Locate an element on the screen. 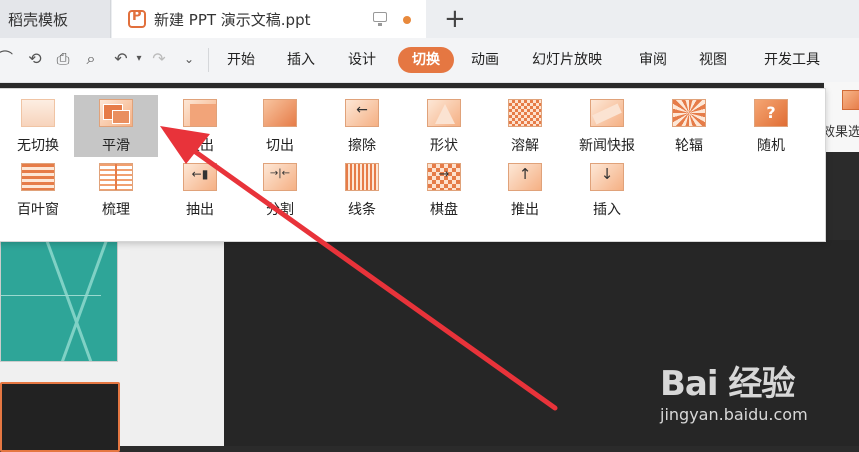 The image size is (859, 452). transition-label: 线条 is located at coordinates (362, 210).